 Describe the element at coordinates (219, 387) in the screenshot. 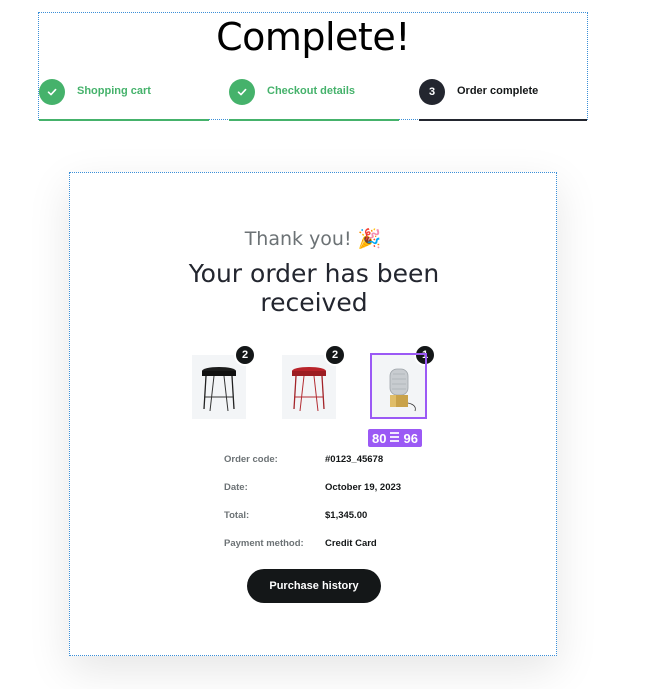

I see `black-tray-table-icon` at that location.